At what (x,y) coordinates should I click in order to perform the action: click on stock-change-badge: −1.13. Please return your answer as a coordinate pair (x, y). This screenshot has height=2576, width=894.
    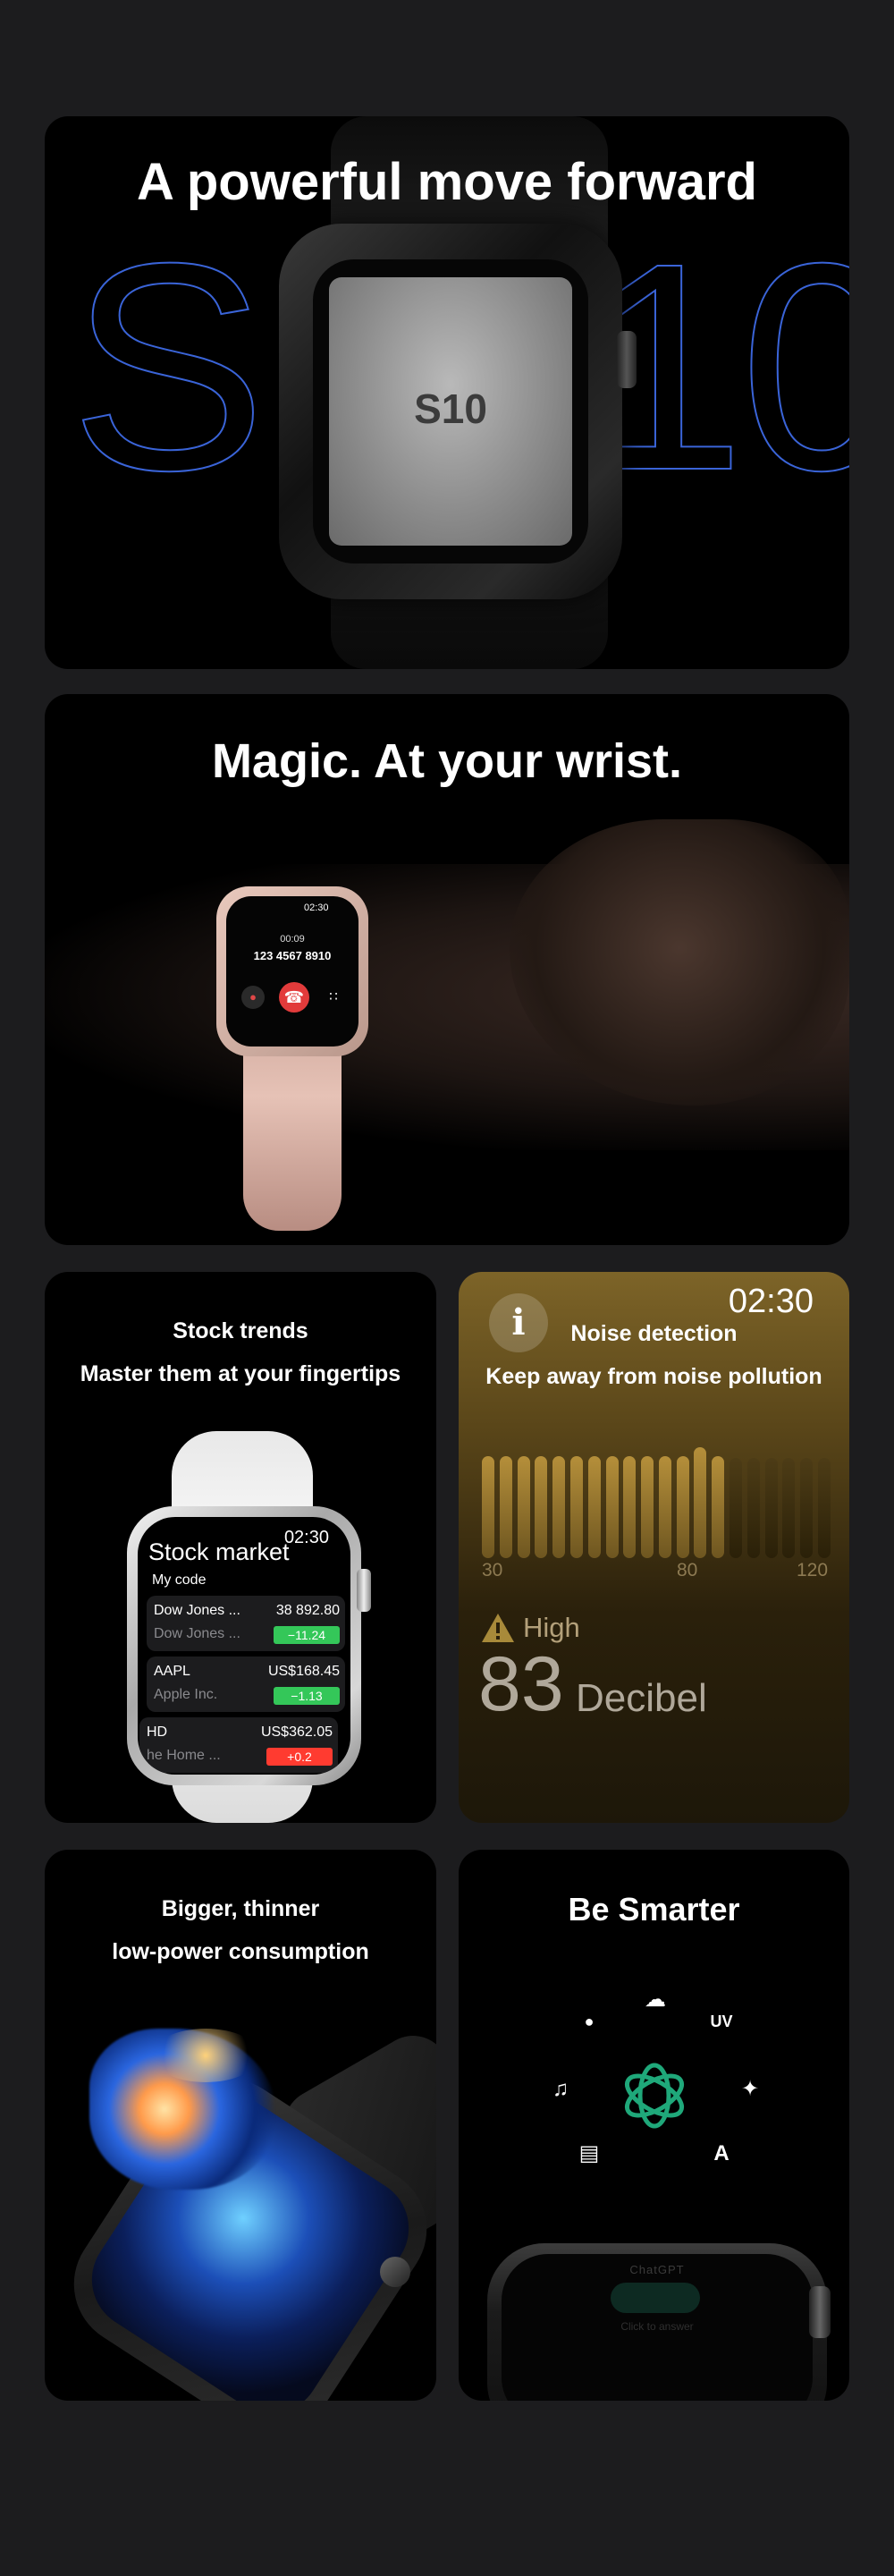
    Looking at the image, I should click on (307, 1696).